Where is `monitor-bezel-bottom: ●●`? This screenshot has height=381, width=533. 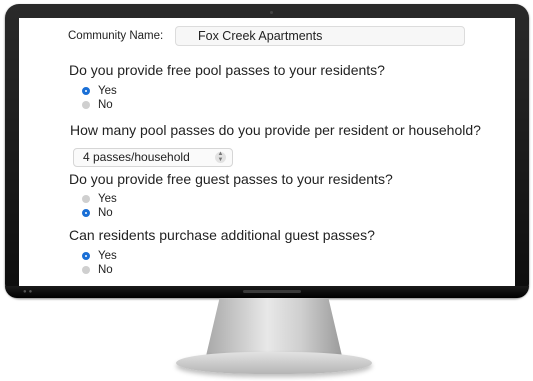 monitor-bezel-bottom: ●● is located at coordinates (267, 292).